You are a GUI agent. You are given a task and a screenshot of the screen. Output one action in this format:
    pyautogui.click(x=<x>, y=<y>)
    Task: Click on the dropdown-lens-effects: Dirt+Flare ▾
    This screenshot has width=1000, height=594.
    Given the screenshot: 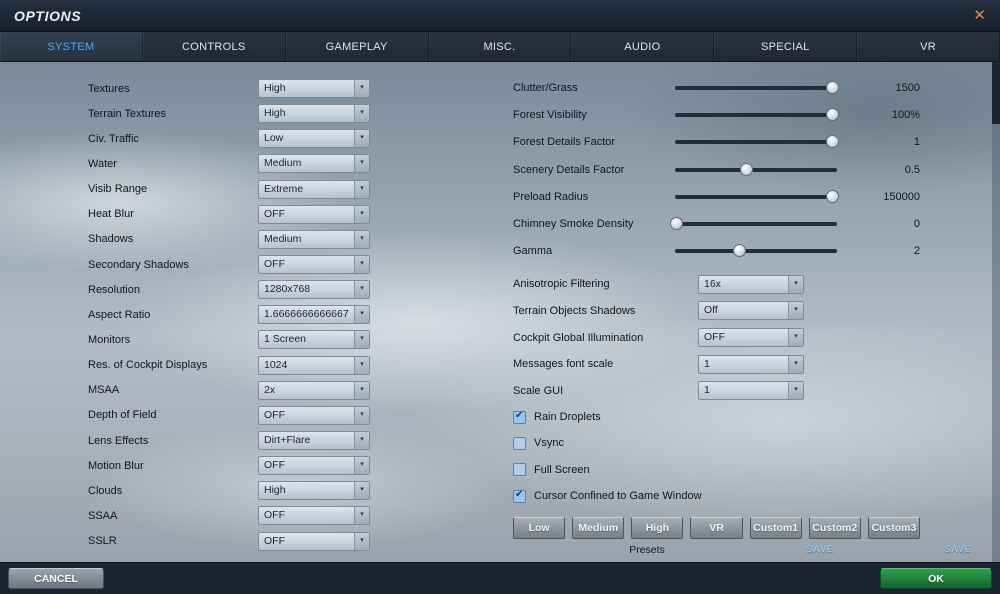 What is the action you would take?
    pyautogui.click(x=314, y=441)
    